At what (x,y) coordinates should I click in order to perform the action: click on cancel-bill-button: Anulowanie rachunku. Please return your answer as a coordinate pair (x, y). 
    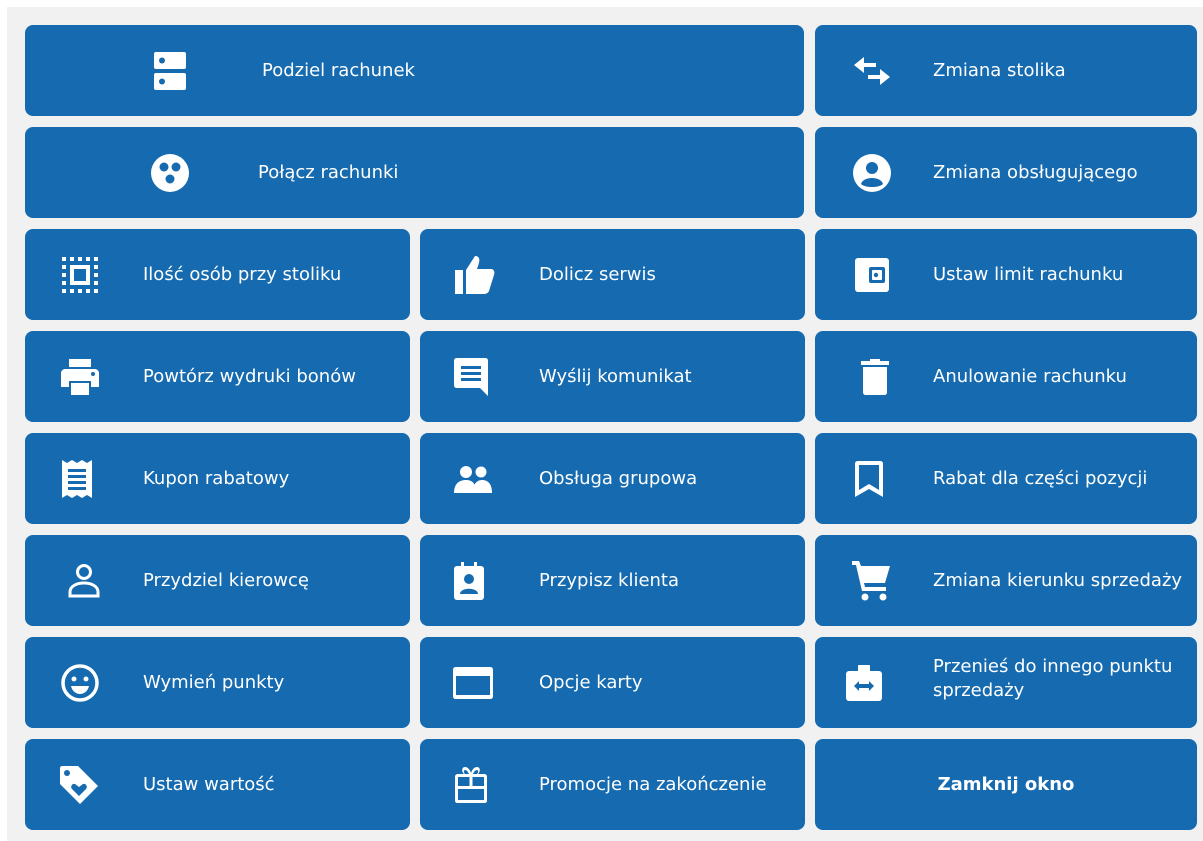
    Looking at the image, I should click on (1006, 376).